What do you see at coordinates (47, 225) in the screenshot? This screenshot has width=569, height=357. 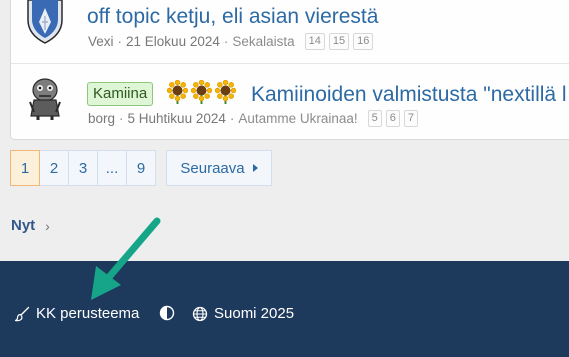 I see `chevron-right-icon: ›` at bounding box center [47, 225].